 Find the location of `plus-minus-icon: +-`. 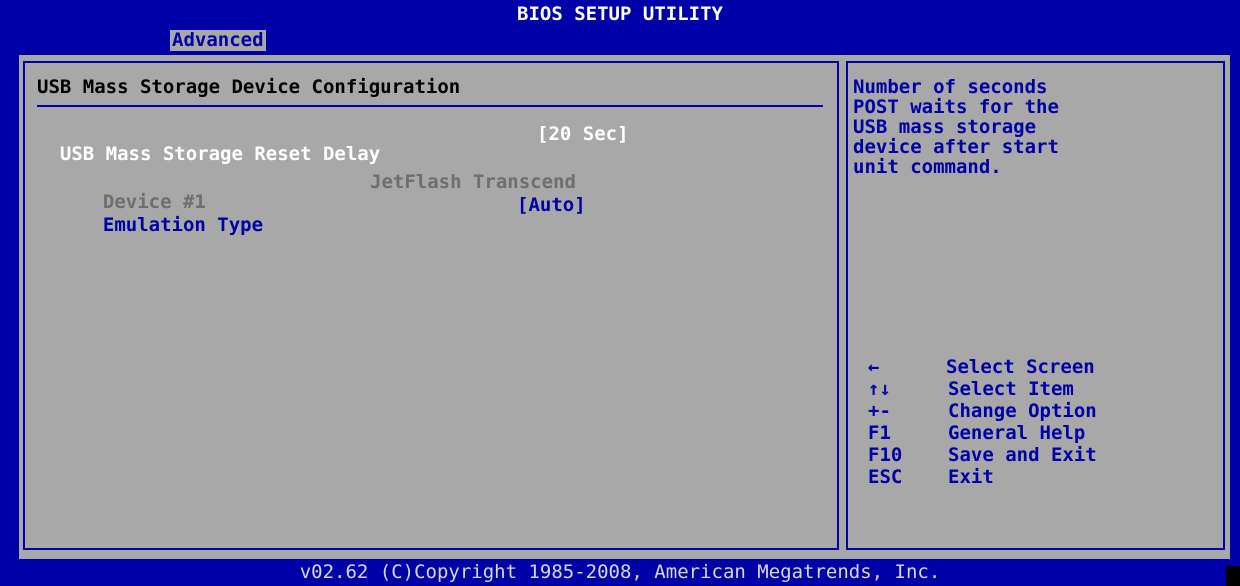

plus-minus-icon: +- is located at coordinates (879, 411).